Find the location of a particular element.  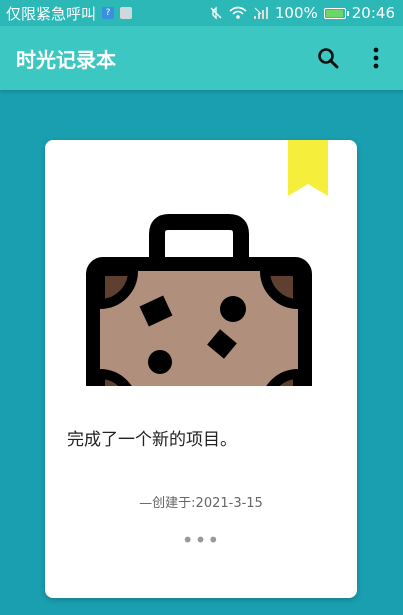

notification-icon: ? is located at coordinates (108, 13).